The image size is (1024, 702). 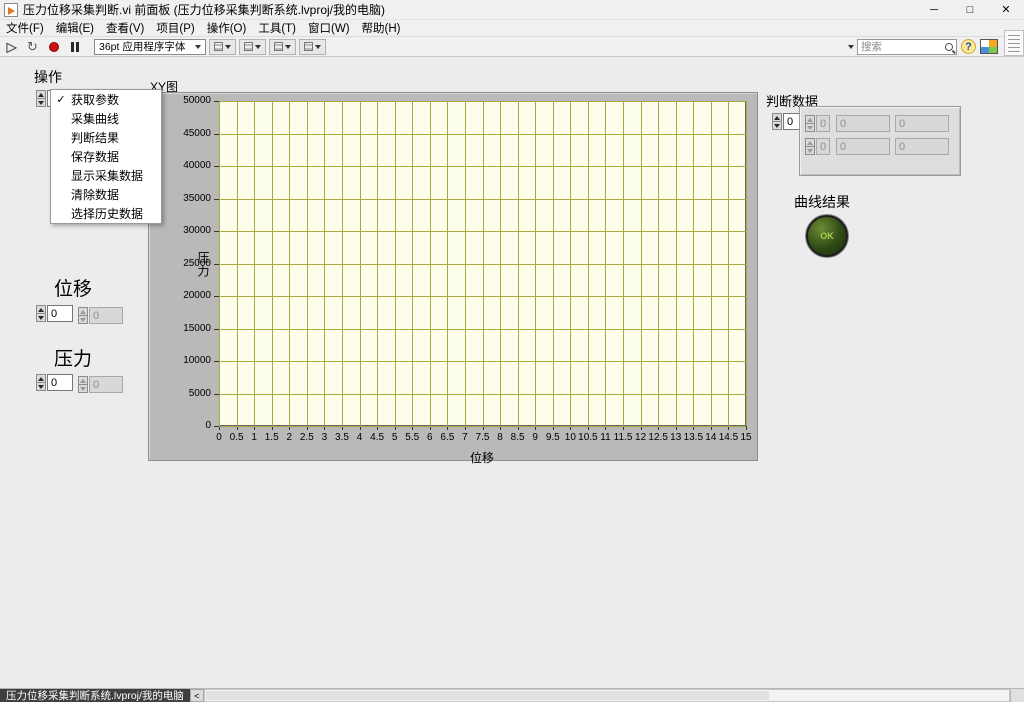 I want to click on panel-switch-icon, so click(x=989, y=46).